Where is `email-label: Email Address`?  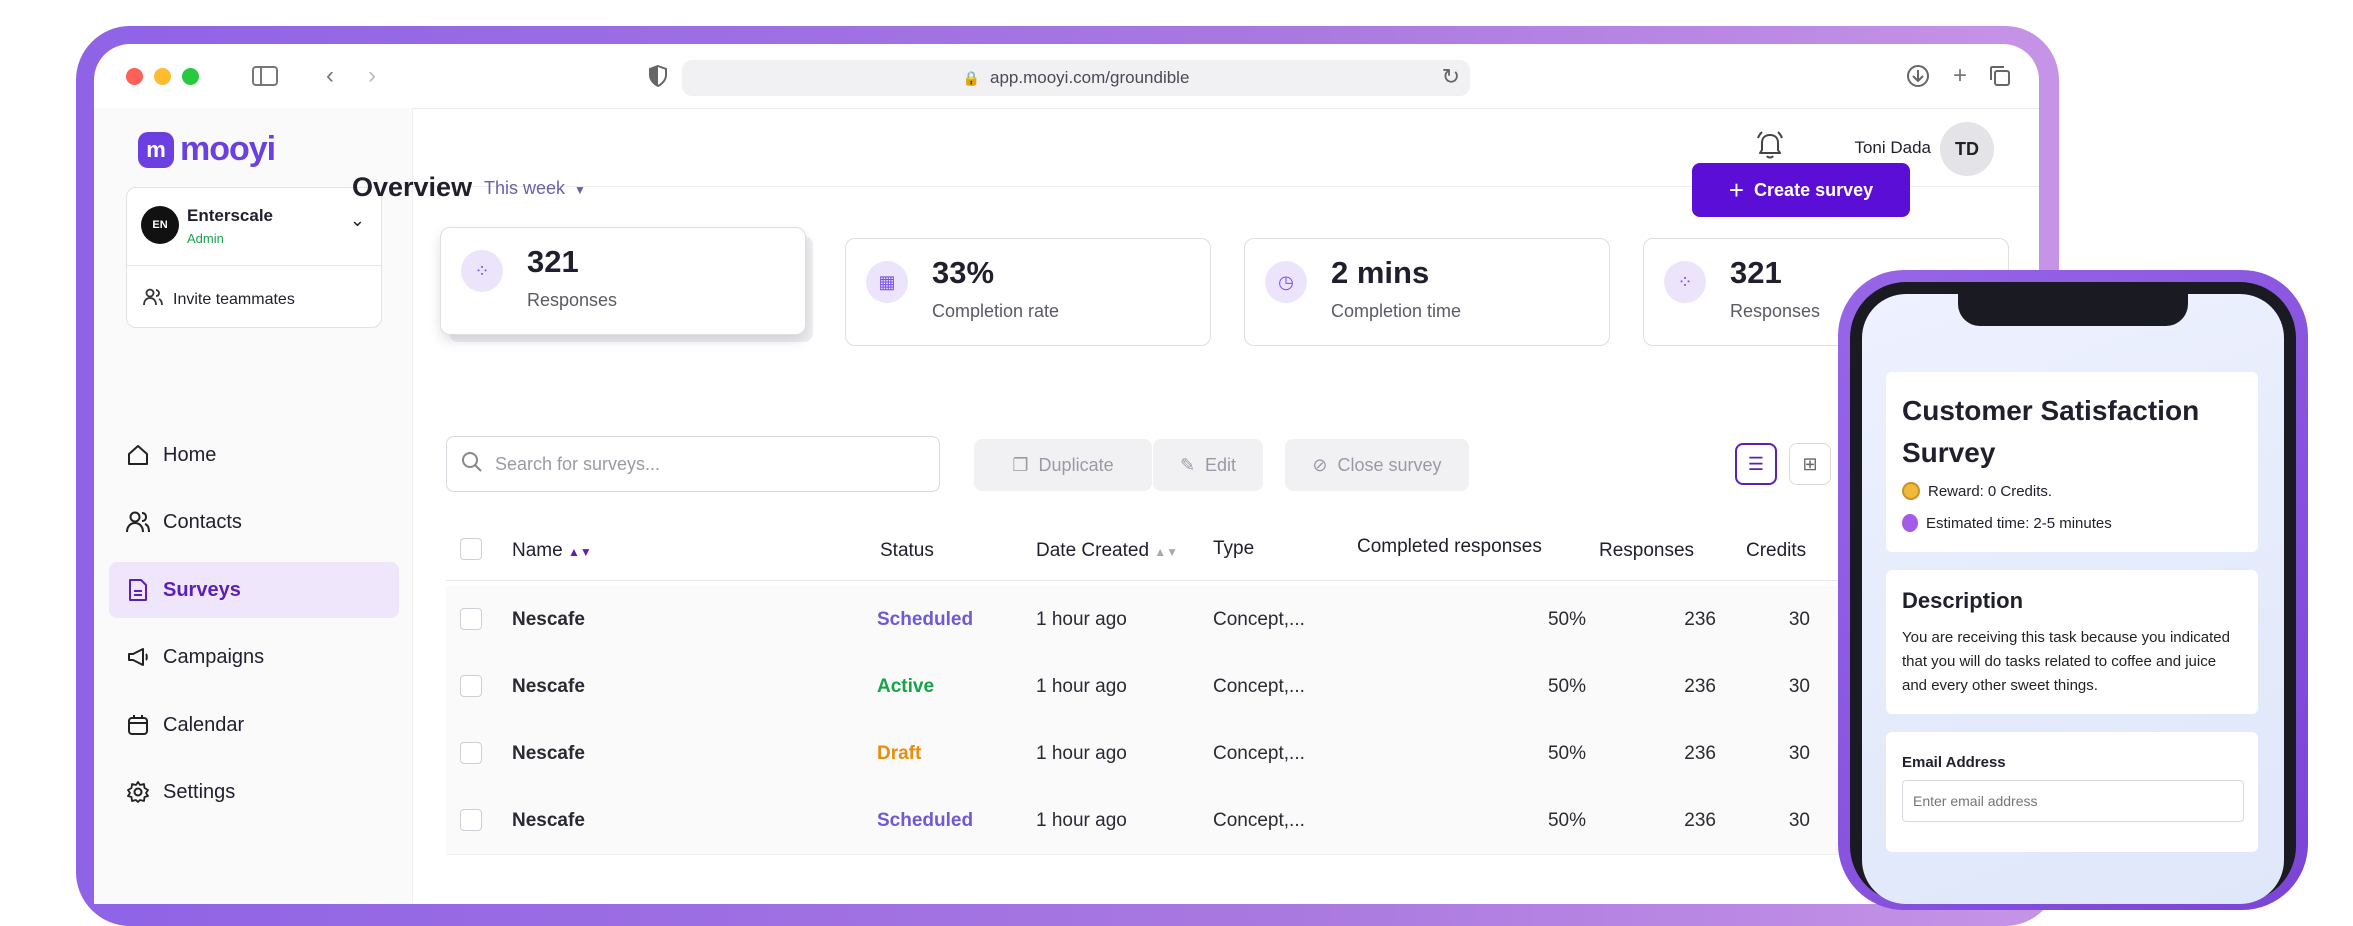 email-label: Email Address is located at coordinates (1954, 762).